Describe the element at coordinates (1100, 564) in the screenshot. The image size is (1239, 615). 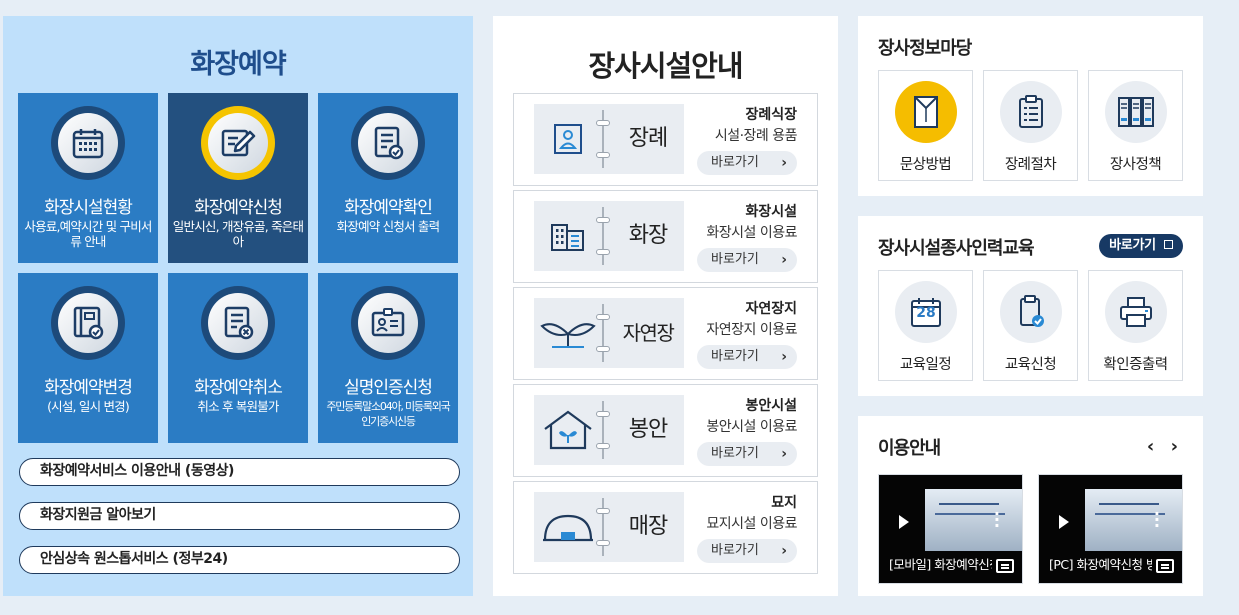
I see `video-title: [PC] 화장예약신청 방법` at that location.